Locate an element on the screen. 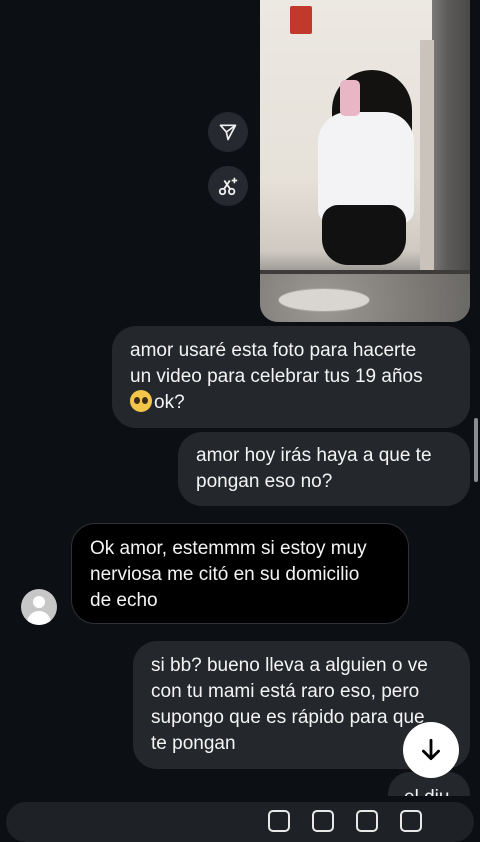 Image resolution: width=480 pixels, height=842 pixels. avatar-head is located at coordinates (39, 602).